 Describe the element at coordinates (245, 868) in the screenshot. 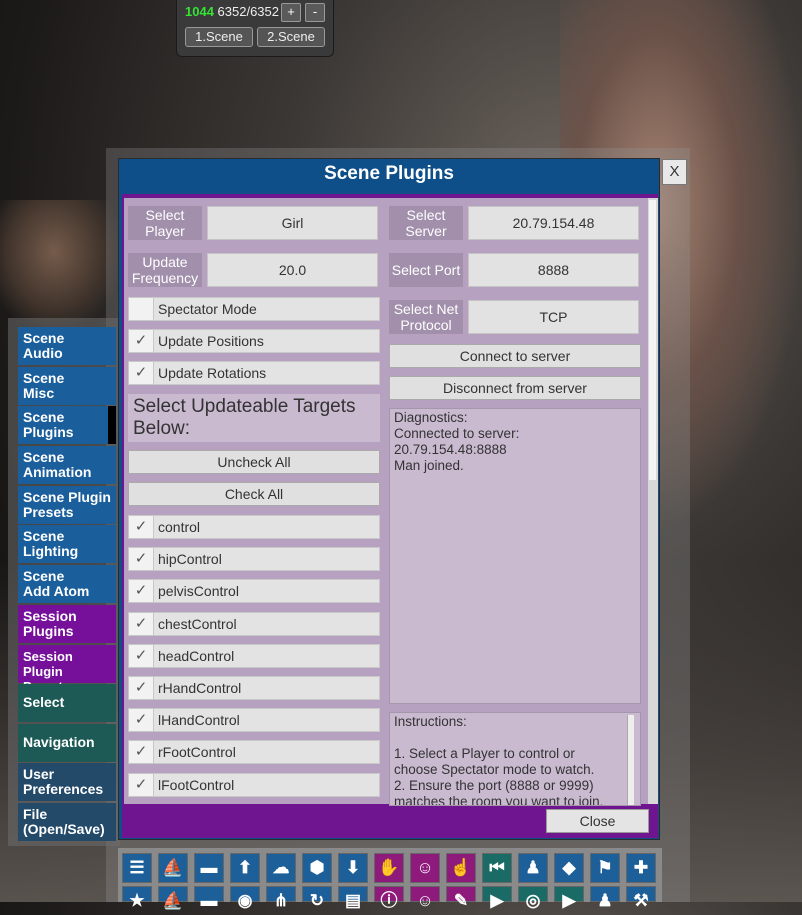

I see `scene-red-icon: ⬆` at that location.